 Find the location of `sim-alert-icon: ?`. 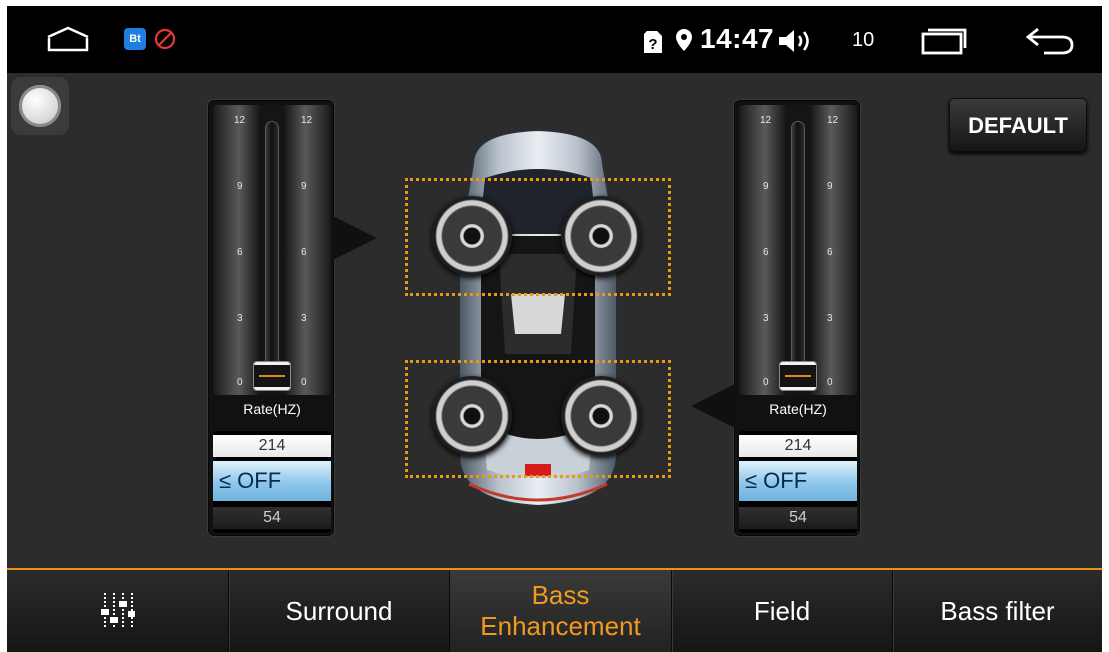

sim-alert-icon: ? is located at coordinates (653, 42).